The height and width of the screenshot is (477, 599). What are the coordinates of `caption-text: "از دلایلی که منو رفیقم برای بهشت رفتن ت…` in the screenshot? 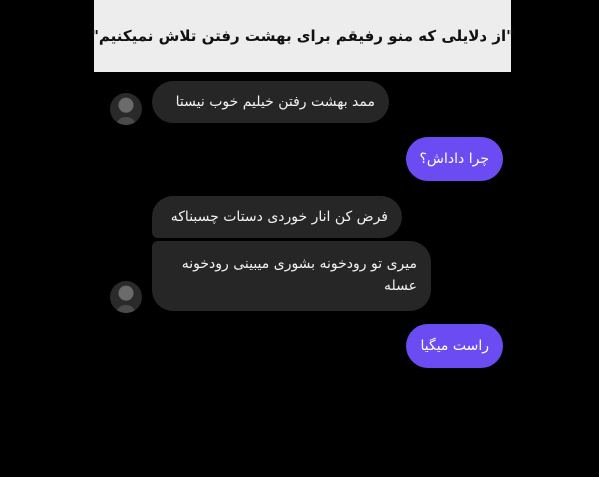 It's located at (302, 36).